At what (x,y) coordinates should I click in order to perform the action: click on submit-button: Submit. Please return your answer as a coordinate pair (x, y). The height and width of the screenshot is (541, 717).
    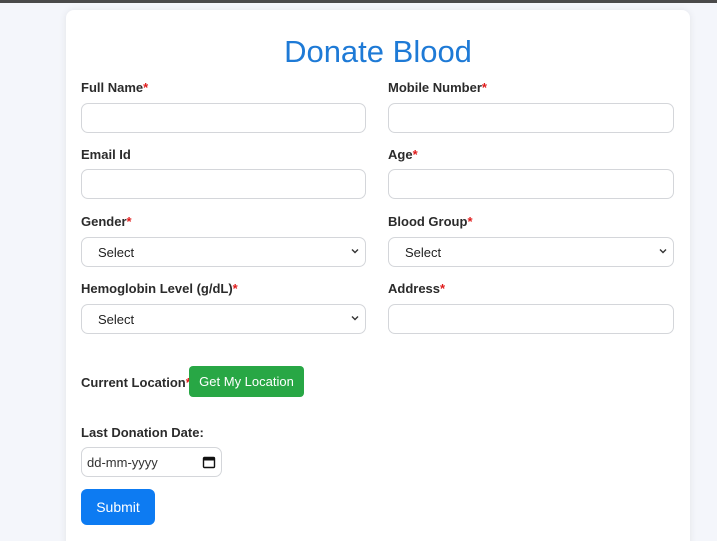
    Looking at the image, I should click on (118, 507).